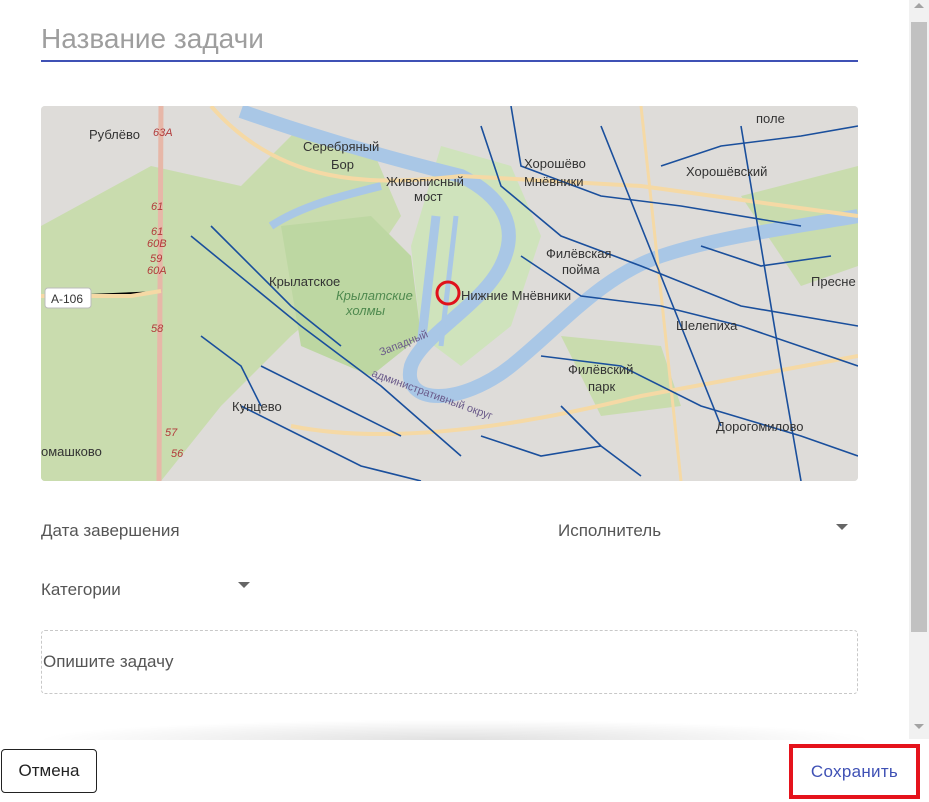 This screenshot has width=929, height=802. I want to click on map-label: Хорошёвский, so click(726, 171).